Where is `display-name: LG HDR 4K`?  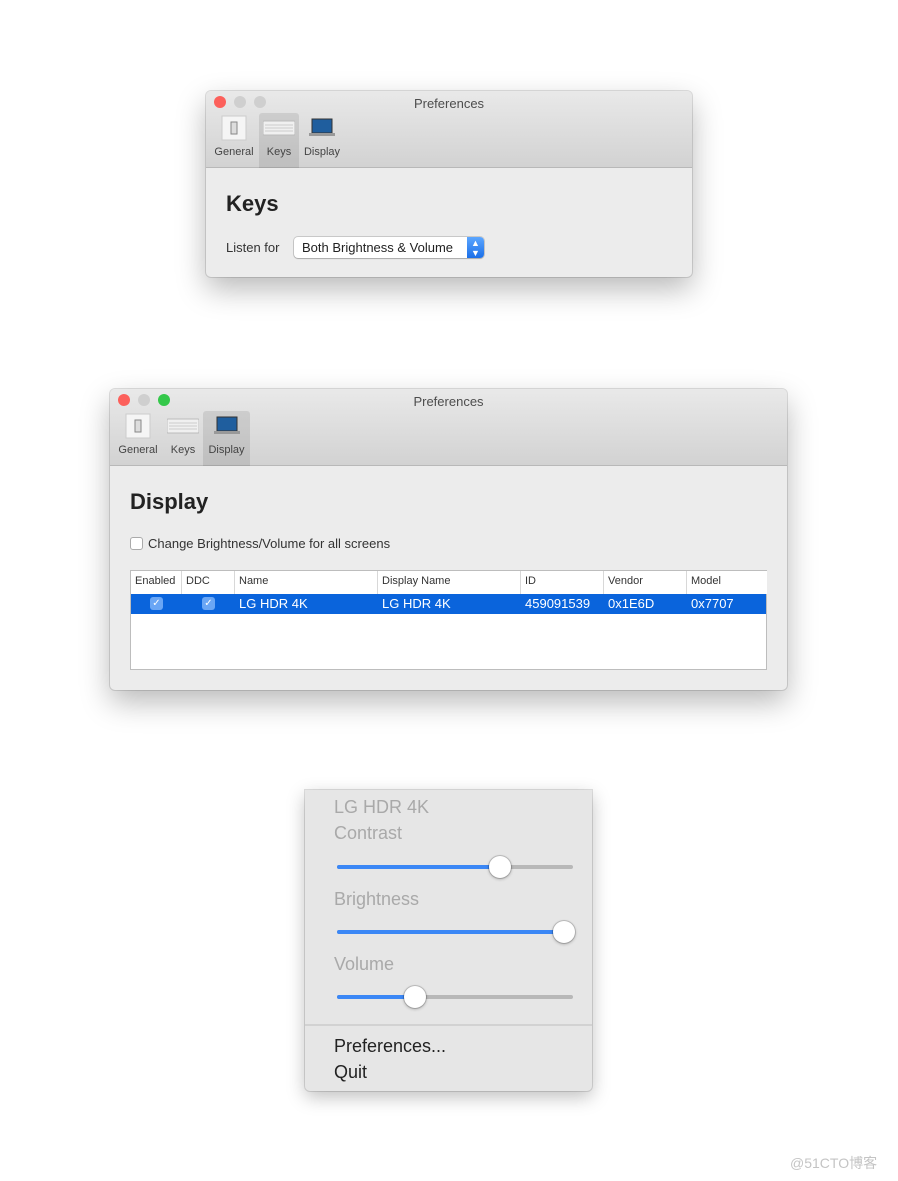 display-name: LG HDR 4K is located at coordinates (382, 807).